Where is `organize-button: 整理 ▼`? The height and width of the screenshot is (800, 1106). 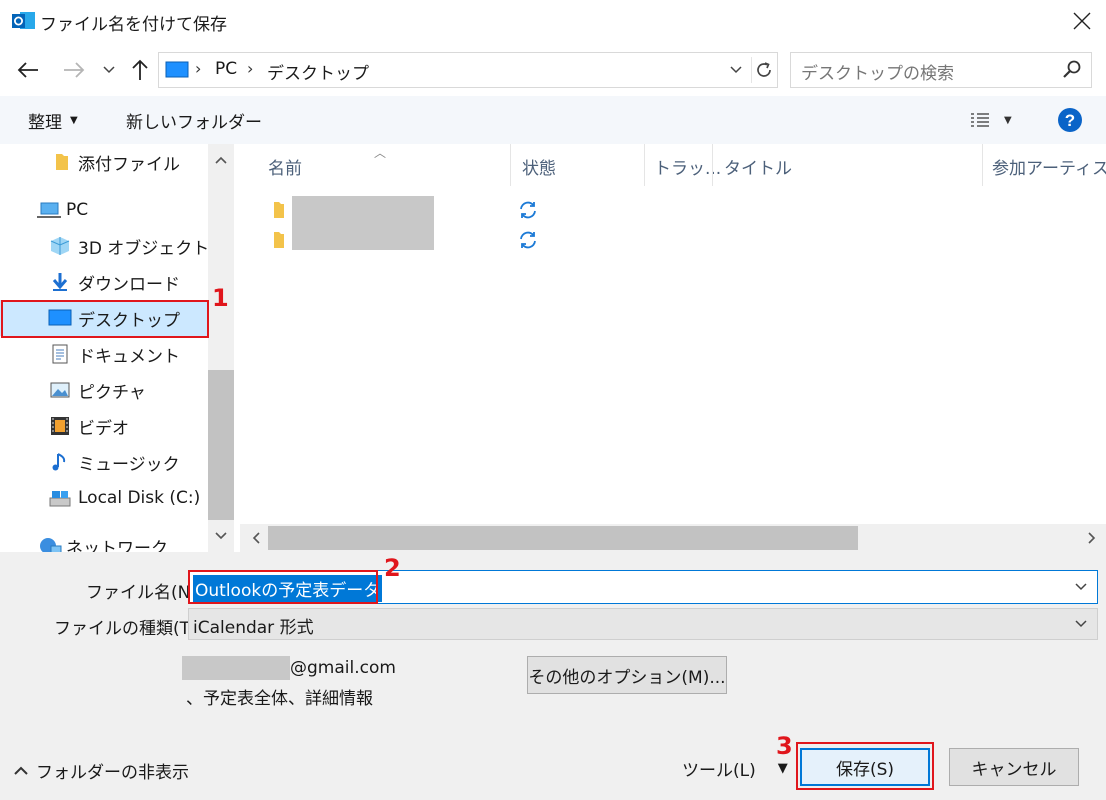
organize-button: 整理 ▼ is located at coordinates (53, 120).